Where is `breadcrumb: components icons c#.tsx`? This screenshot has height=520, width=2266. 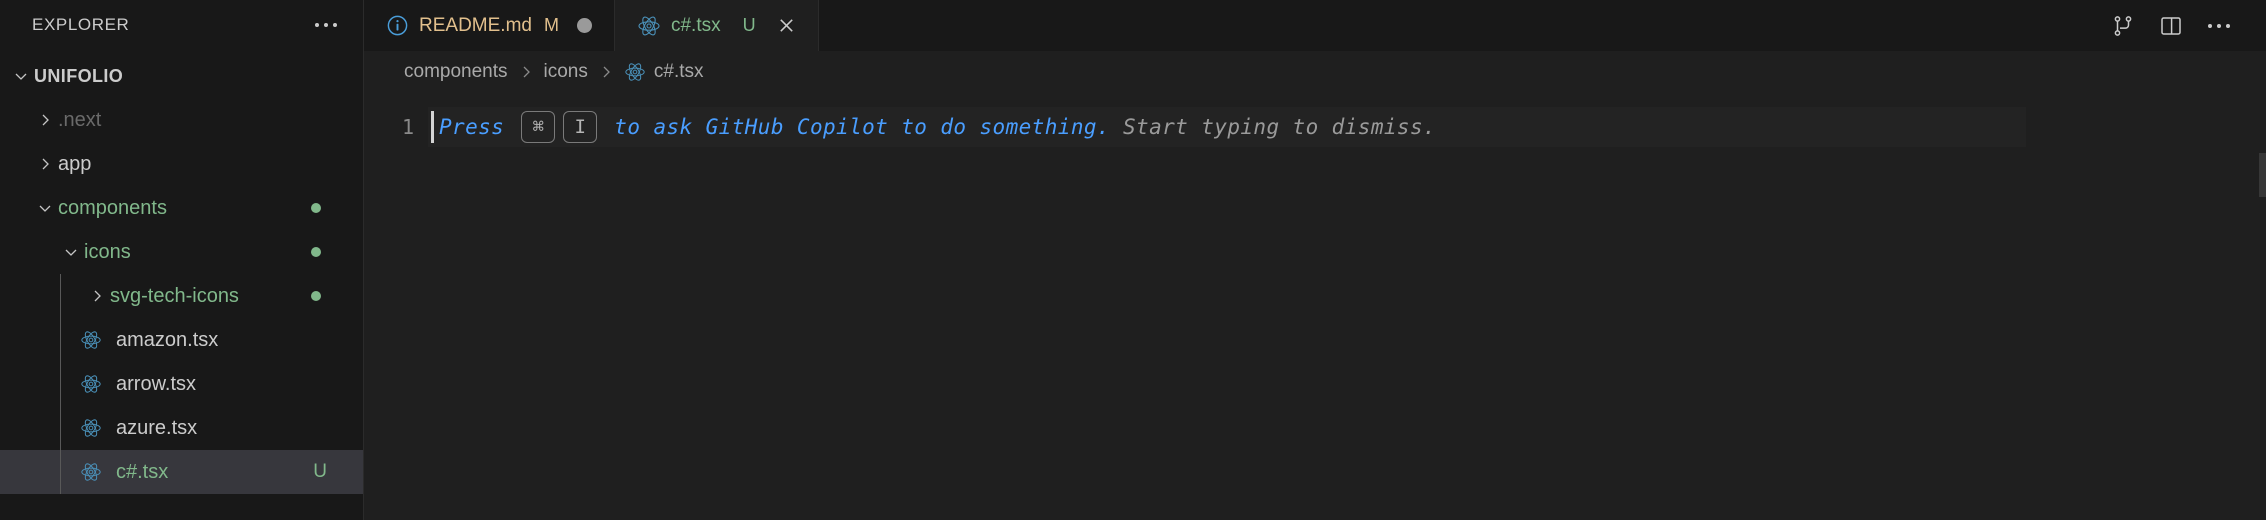
breadcrumb: components icons c#.tsx is located at coordinates (1315, 72).